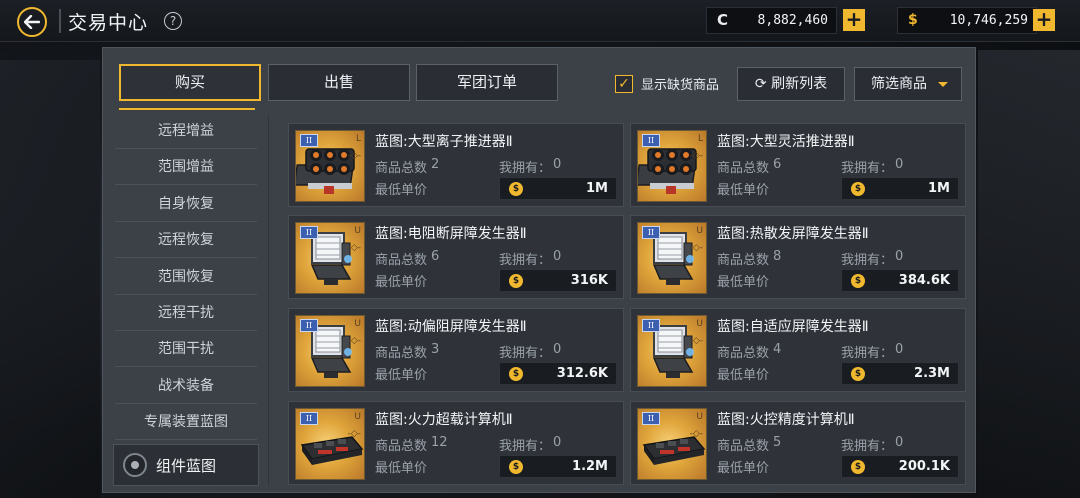 Image resolution: width=1080 pixels, height=498 pixels. I want to click on help-icon: ?, so click(173, 21).